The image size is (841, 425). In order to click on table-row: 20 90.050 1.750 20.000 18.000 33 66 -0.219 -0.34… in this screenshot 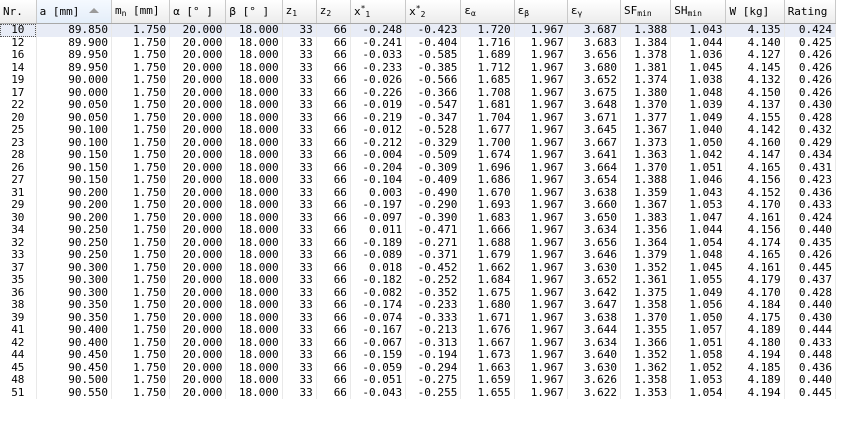, I will do `click(418, 117)`.